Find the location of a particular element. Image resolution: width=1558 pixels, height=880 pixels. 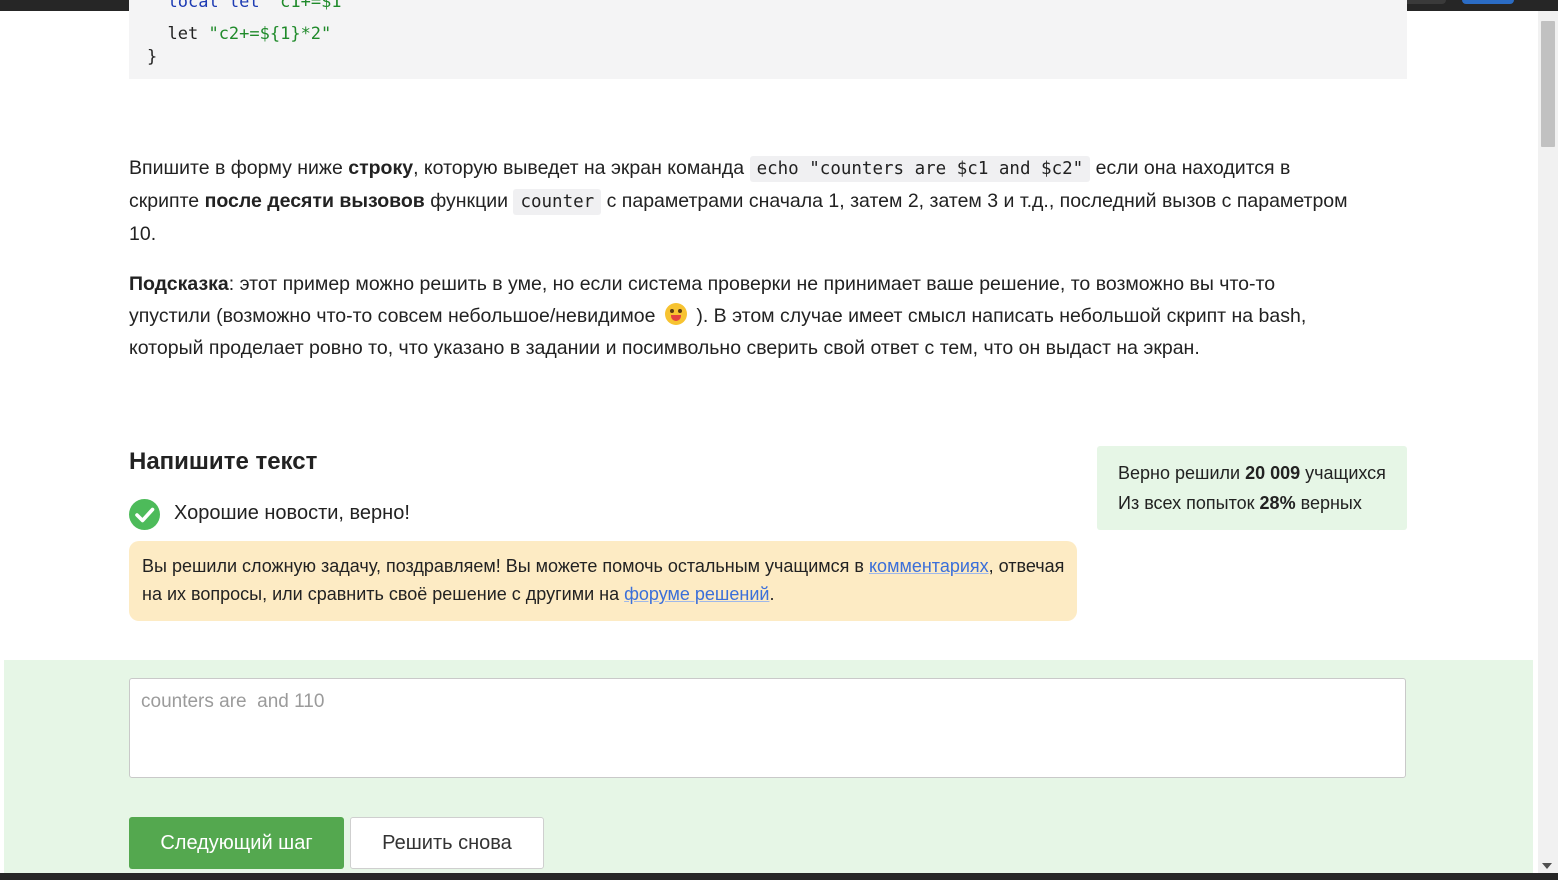

status-message: Хорошие новости, верно! is located at coordinates (292, 513).